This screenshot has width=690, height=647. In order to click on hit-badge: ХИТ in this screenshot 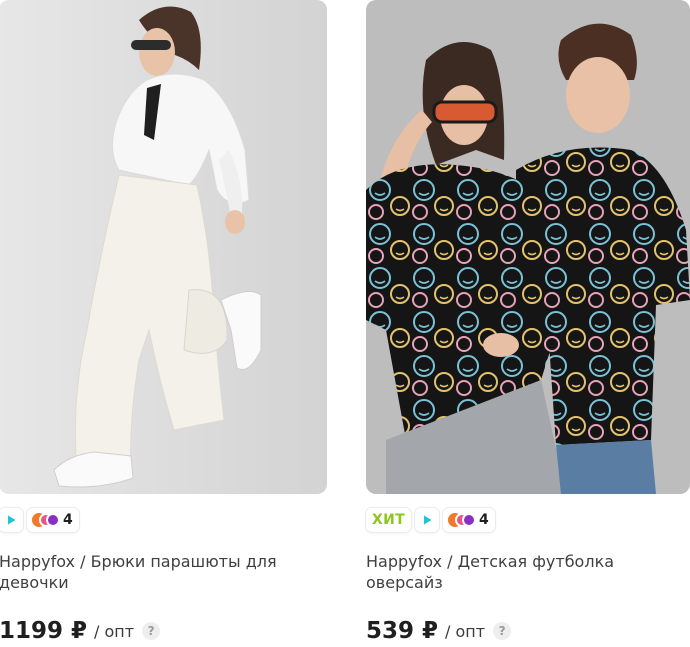, I will do `click(388, 520)`.